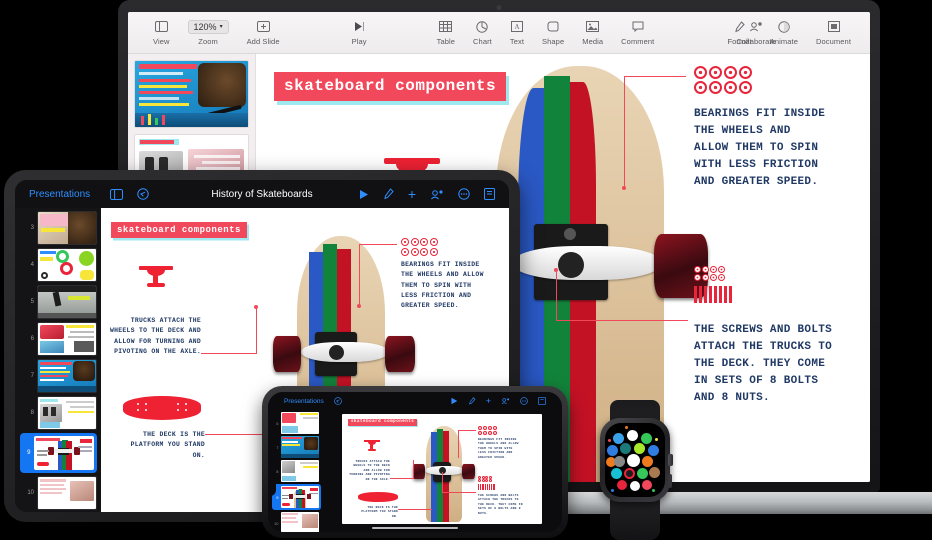  Describe the element at coordinates (263, 32) in the screenshot. I see `toolbar-add-slide-button: Add Slide` at that location.